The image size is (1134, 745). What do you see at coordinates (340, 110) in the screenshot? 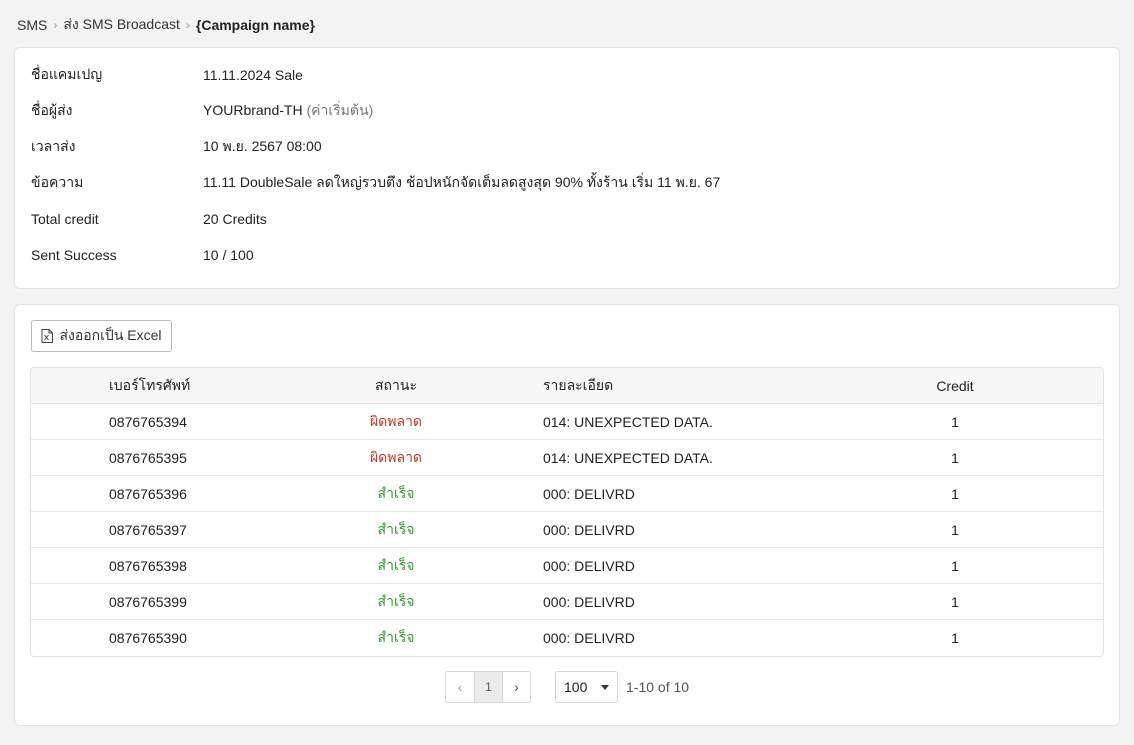
I see `sender-default-note: (ค่าเริ่มต้น)` at bounding box center [340, 110].